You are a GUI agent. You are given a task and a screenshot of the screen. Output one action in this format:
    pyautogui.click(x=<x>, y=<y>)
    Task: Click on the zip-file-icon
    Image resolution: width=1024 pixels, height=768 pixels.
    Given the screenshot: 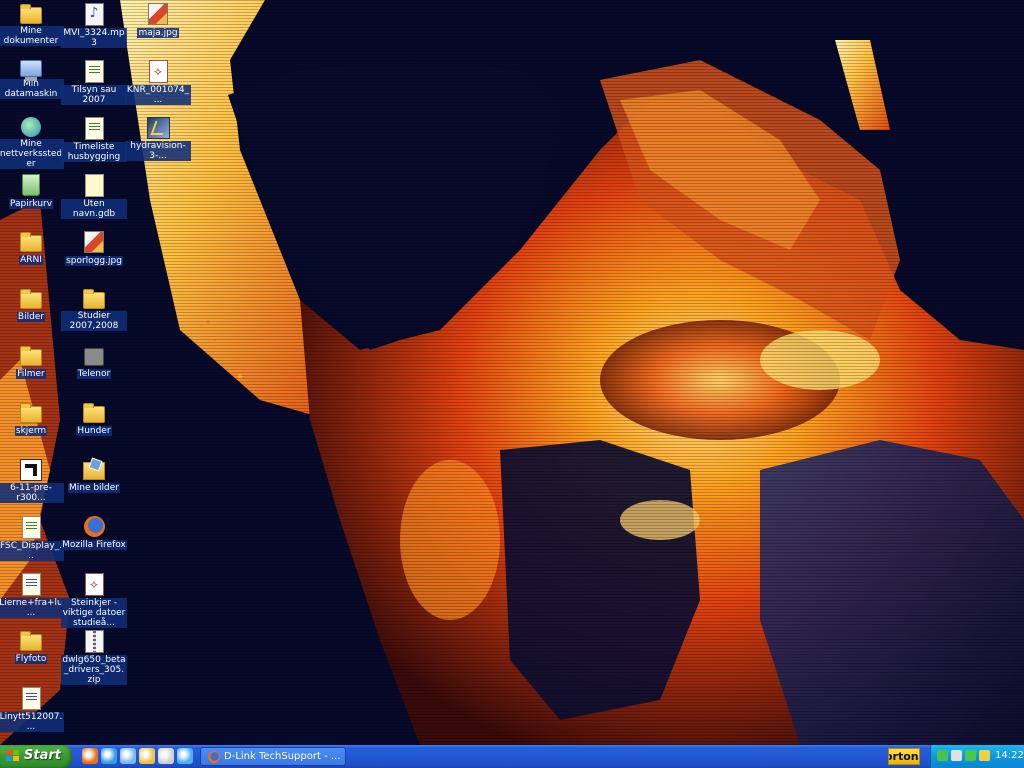 What is the action you would take?
    pyautogui.click(x=94, y=641)
    